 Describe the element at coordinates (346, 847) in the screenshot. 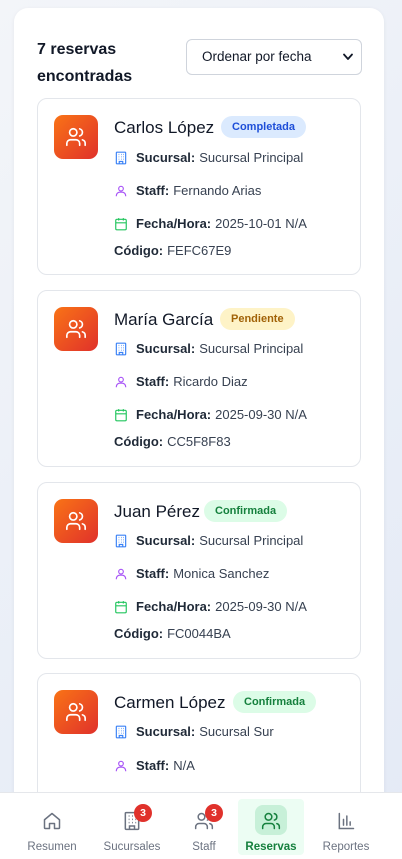

I see `nav-label: Reportes` at that location.